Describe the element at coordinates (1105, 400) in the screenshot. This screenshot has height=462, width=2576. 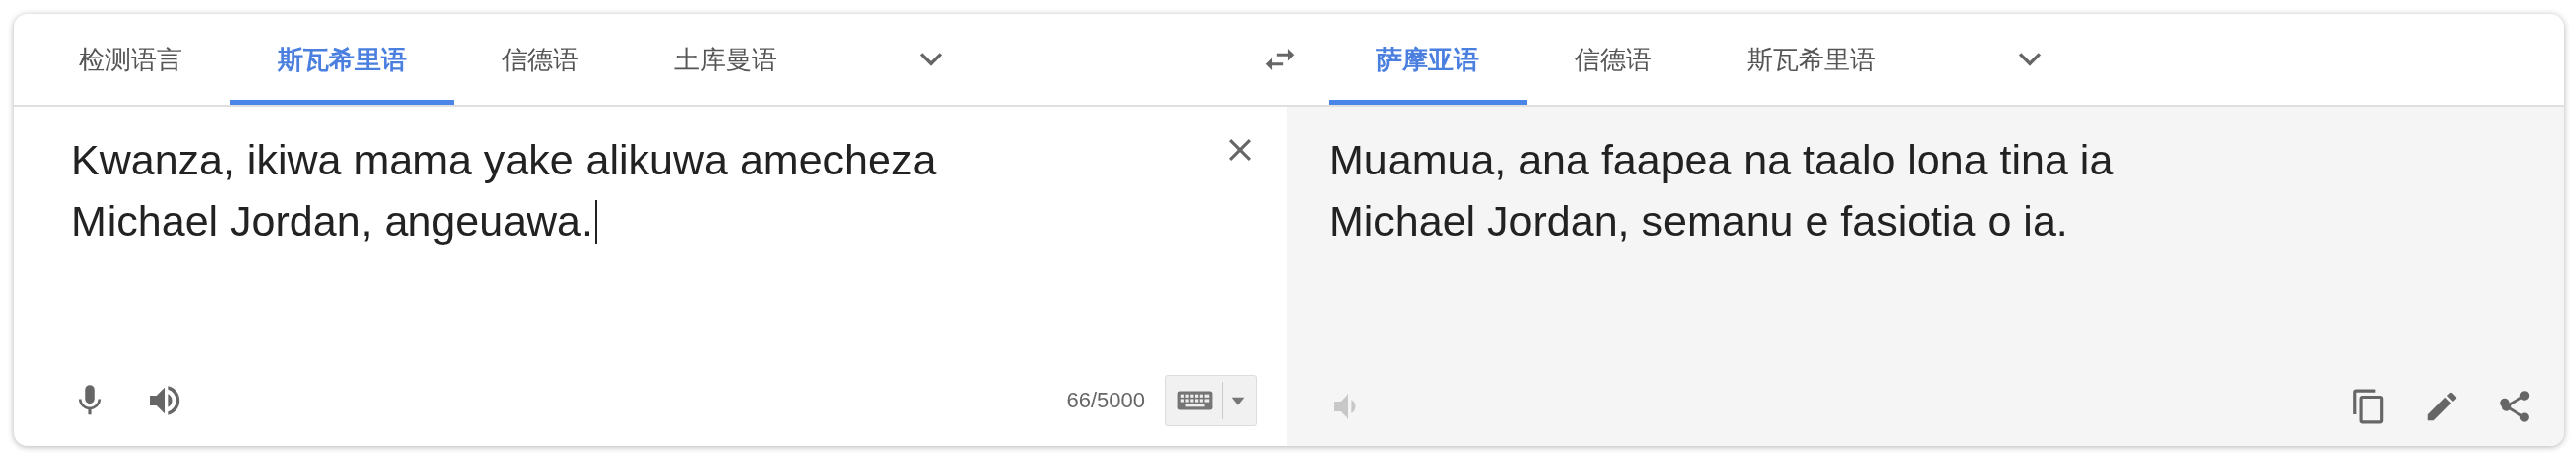
I see `character-counter: 66/5000` at that location.